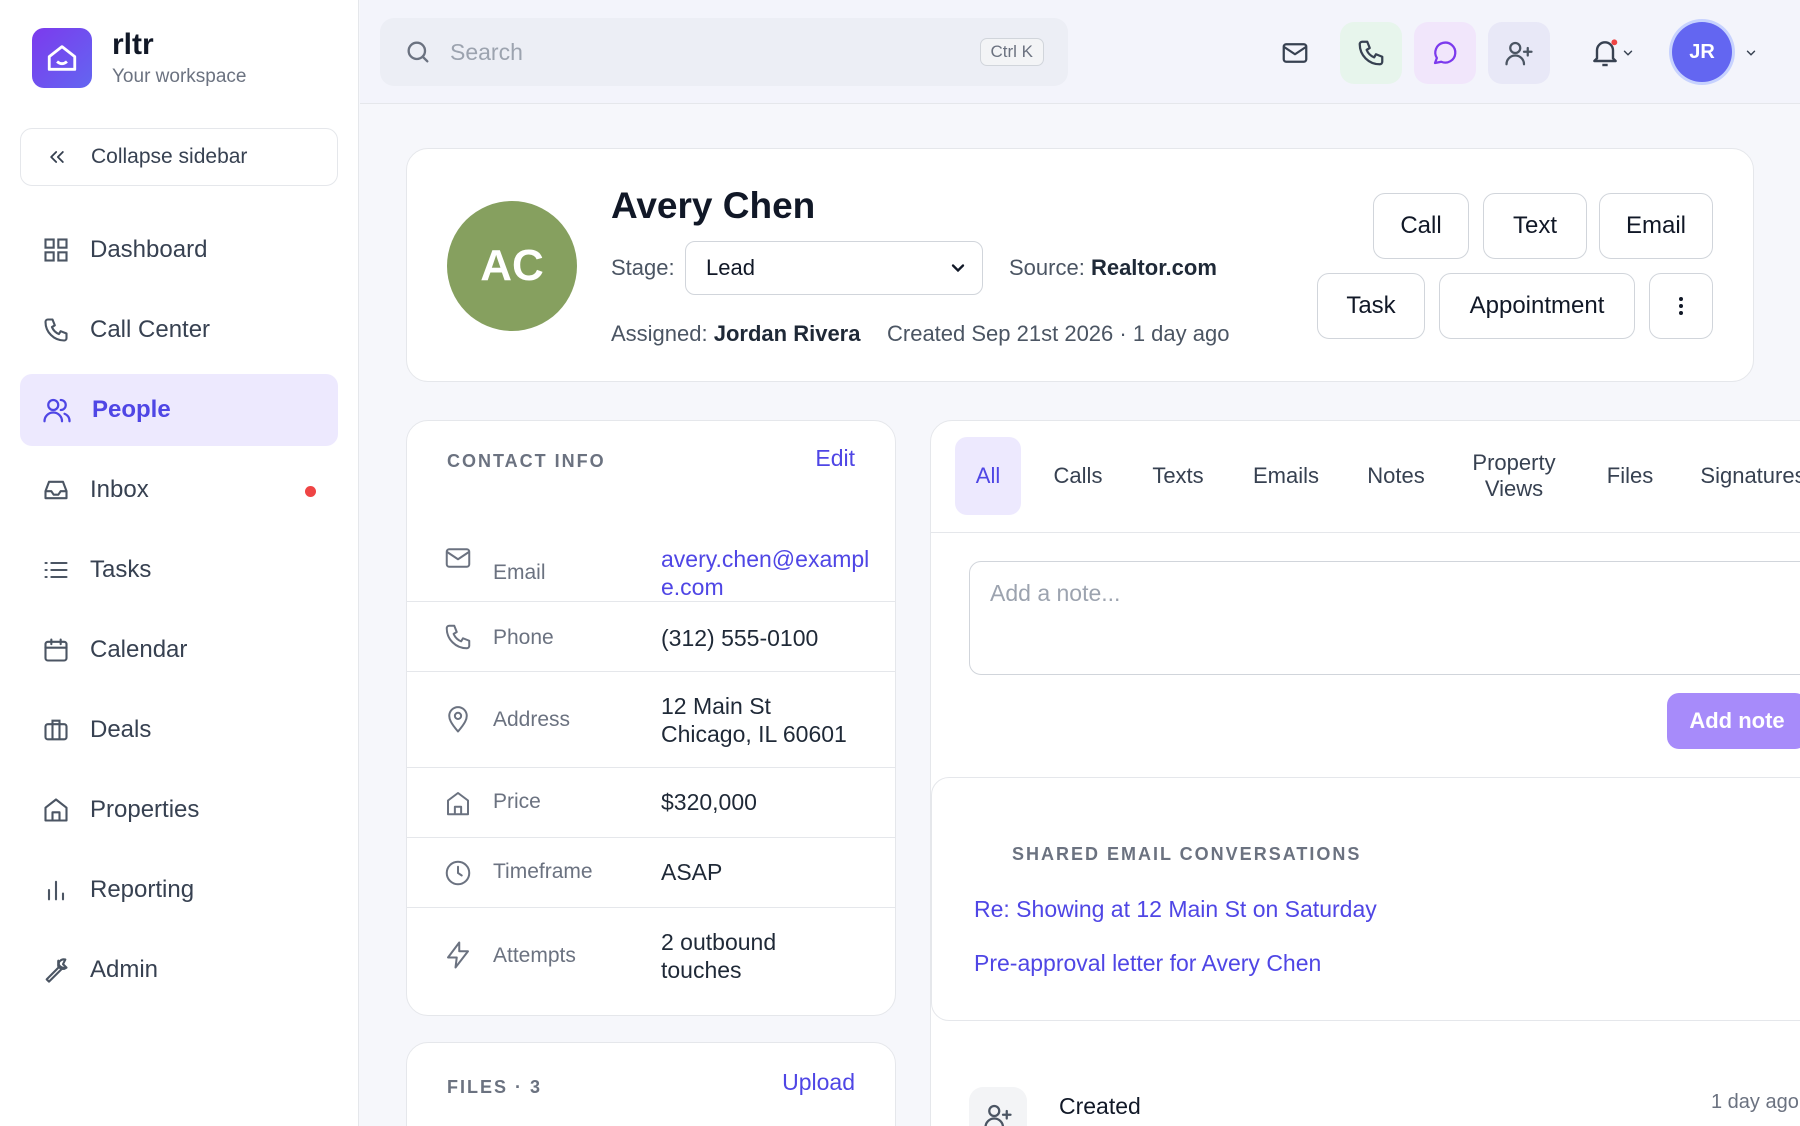  I want to click on wrench-icon, so click(56, 970).